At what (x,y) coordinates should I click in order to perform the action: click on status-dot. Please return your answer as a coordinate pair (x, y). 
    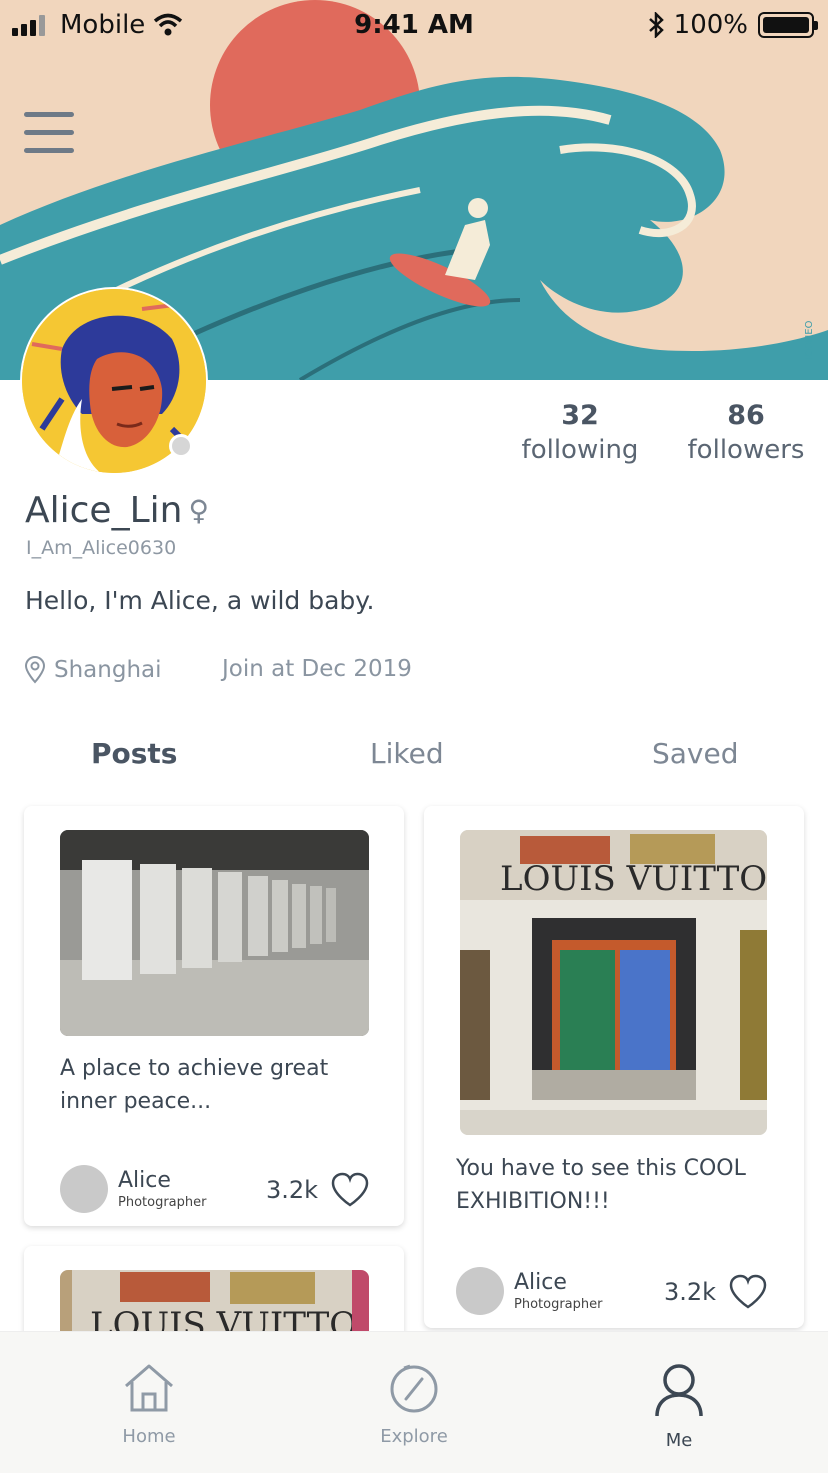
    Looking at the image, I should click on (181, 446).